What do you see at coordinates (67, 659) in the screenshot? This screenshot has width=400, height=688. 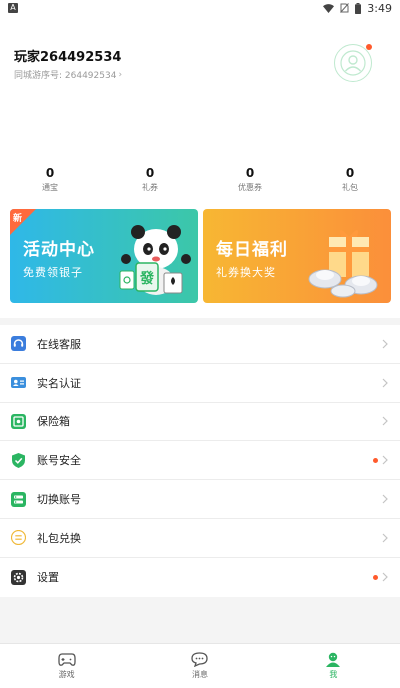 I see `gamepad-icon` at bounding box center [67, 659].